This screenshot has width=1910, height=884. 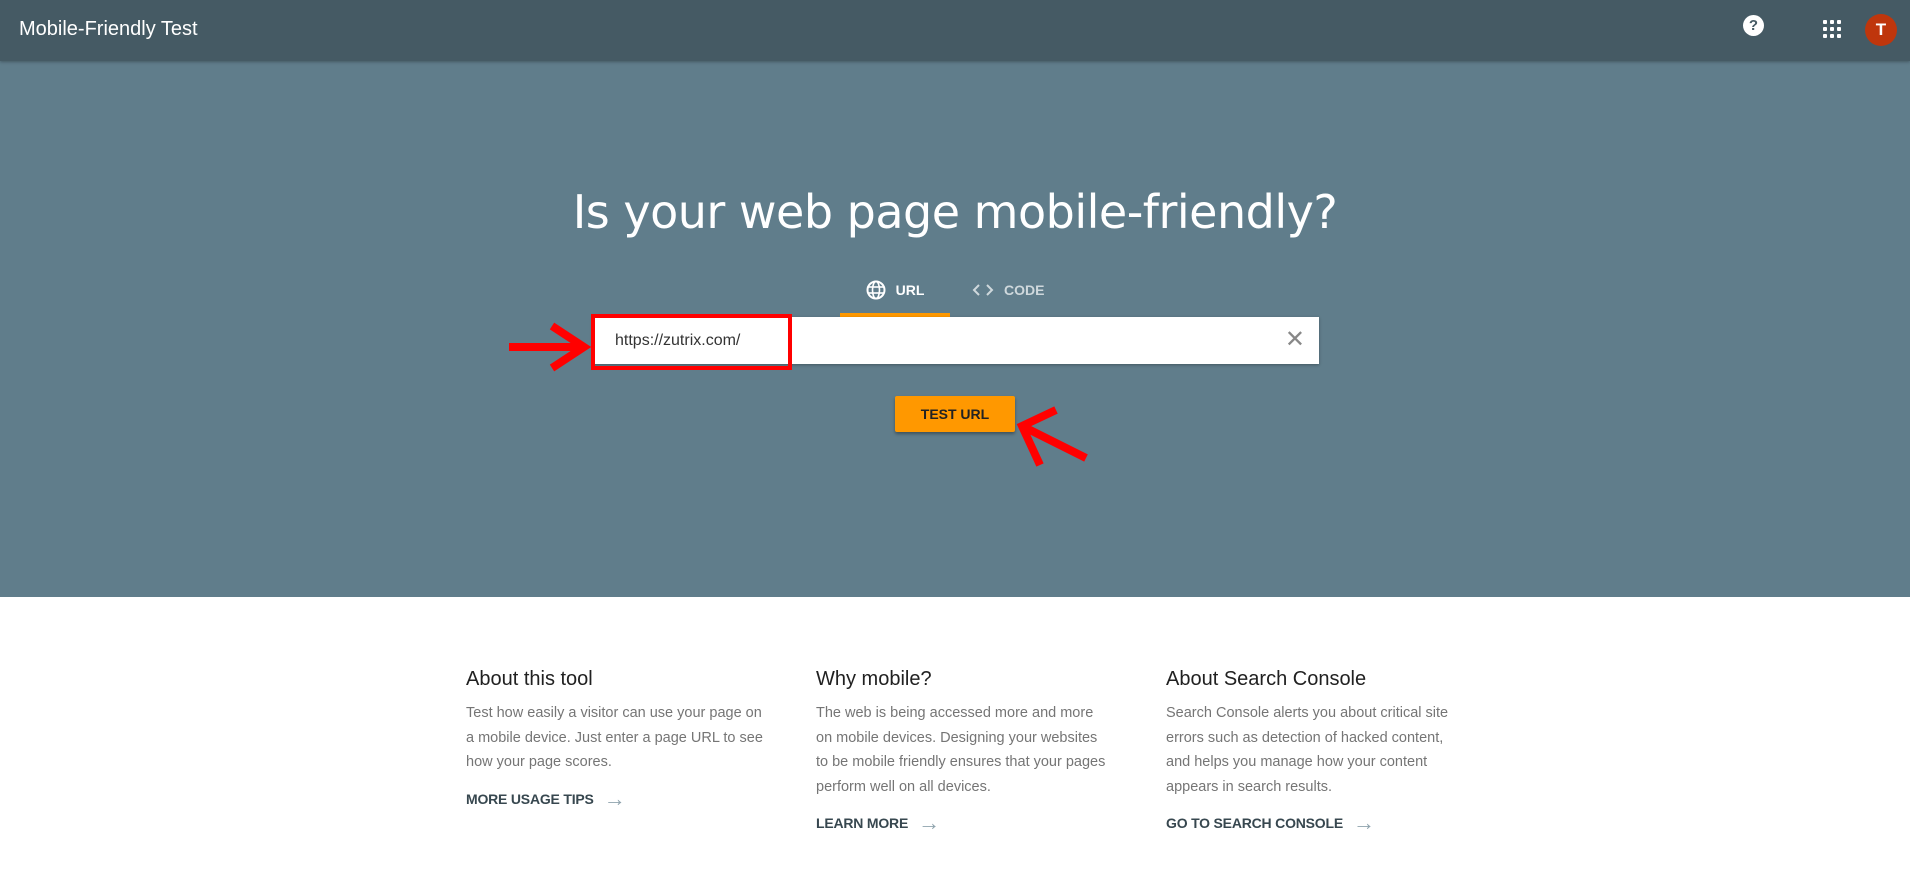 I want to click on annotation-arrow-right-icon, so click(x=550, y=347).